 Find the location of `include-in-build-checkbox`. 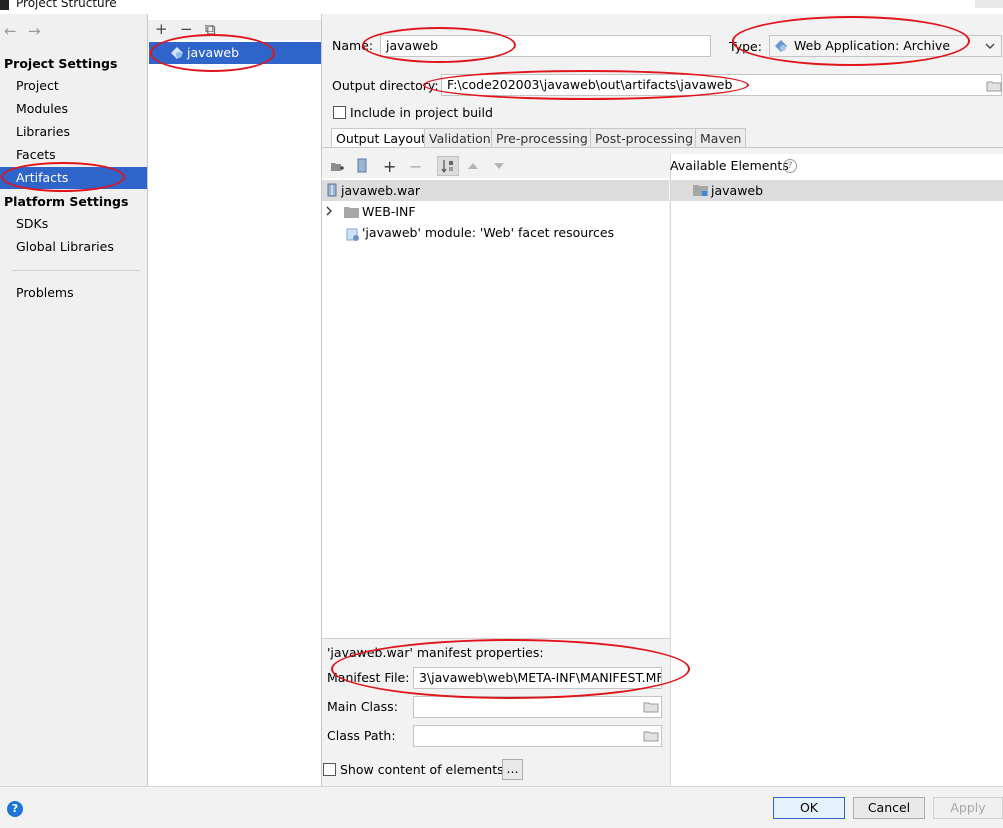

include-in-build-checkbox is located at coordinates (339, 112).